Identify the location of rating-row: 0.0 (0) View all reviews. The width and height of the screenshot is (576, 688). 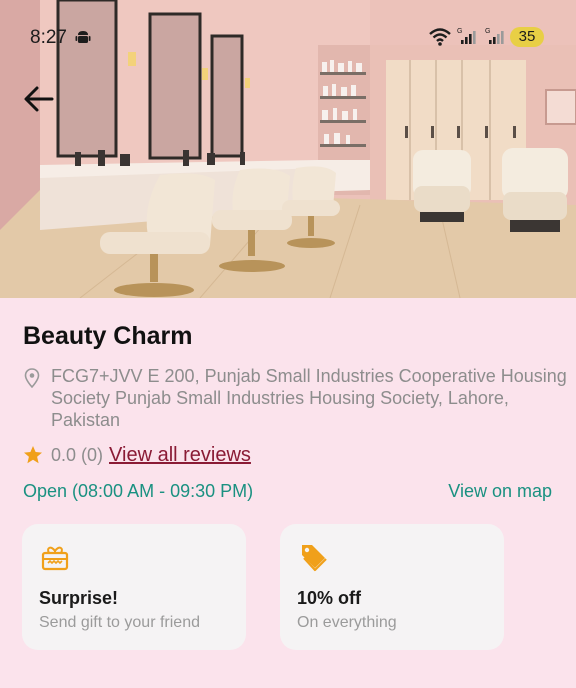
(137, 455).